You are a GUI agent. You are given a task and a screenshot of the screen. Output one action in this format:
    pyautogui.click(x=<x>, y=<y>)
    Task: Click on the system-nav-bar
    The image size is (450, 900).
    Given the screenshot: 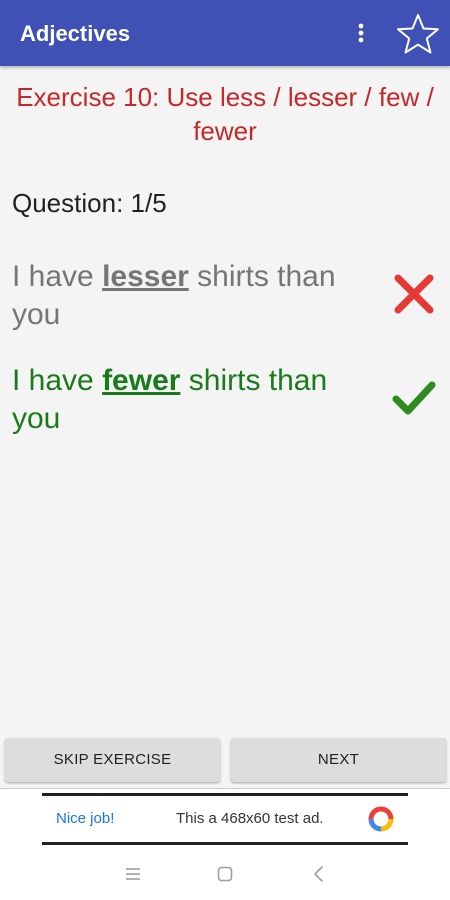 What is the action you would take?
    pyautogui.click(x=225, y=874)
    